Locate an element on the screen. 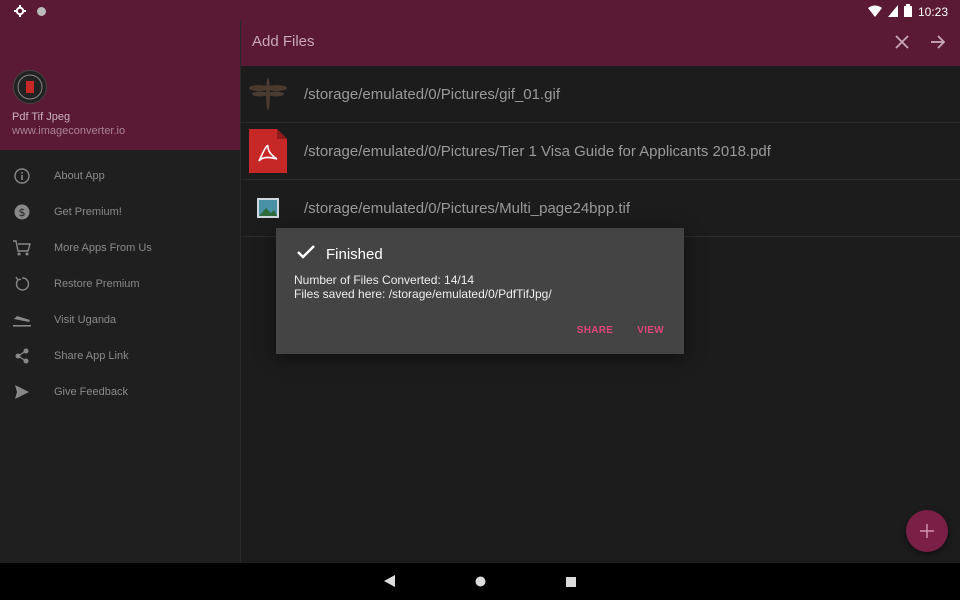  dialog-title: Finished is located at coordinates (339, 254).